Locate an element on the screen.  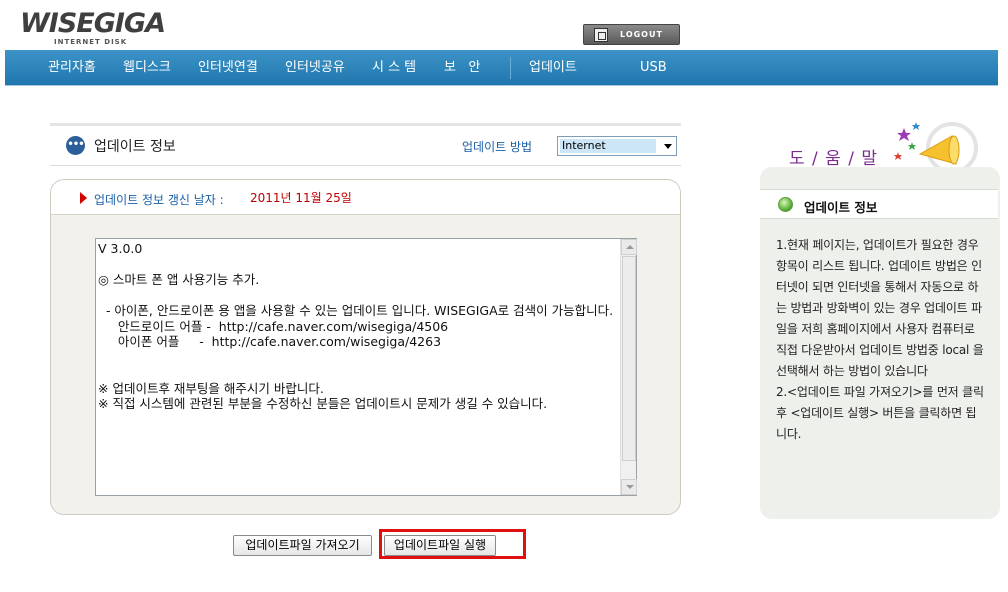
green-bullet-icon is located at coordinates (785, 204).